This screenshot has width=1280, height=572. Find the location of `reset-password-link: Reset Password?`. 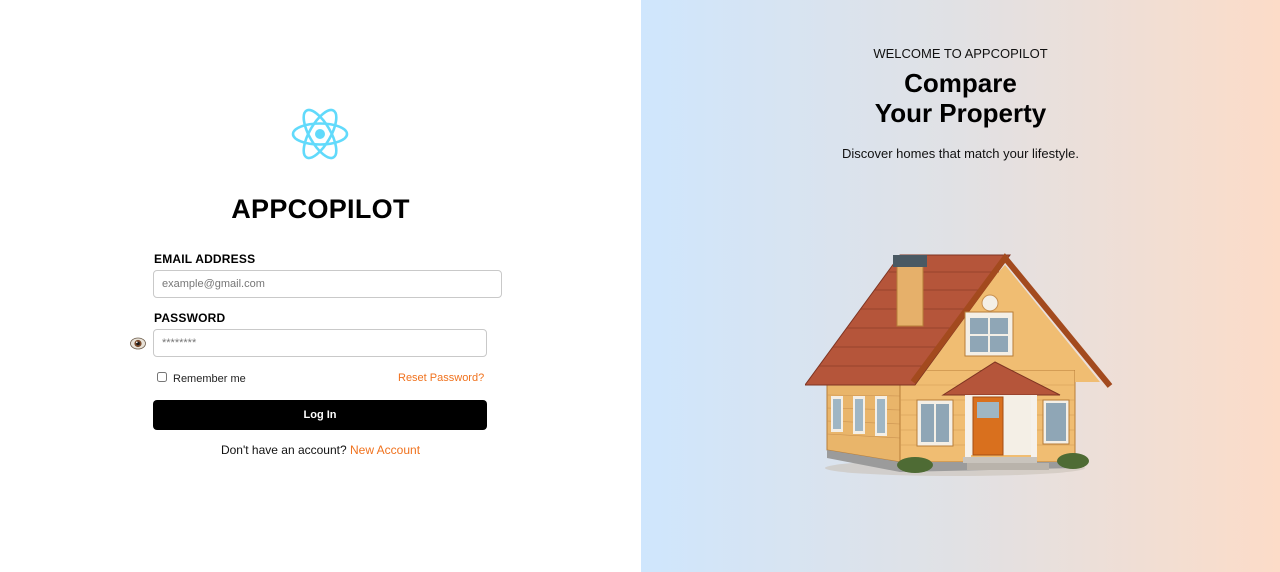

reset-password-link: Reset Password? is located at coordinates (441, 378).